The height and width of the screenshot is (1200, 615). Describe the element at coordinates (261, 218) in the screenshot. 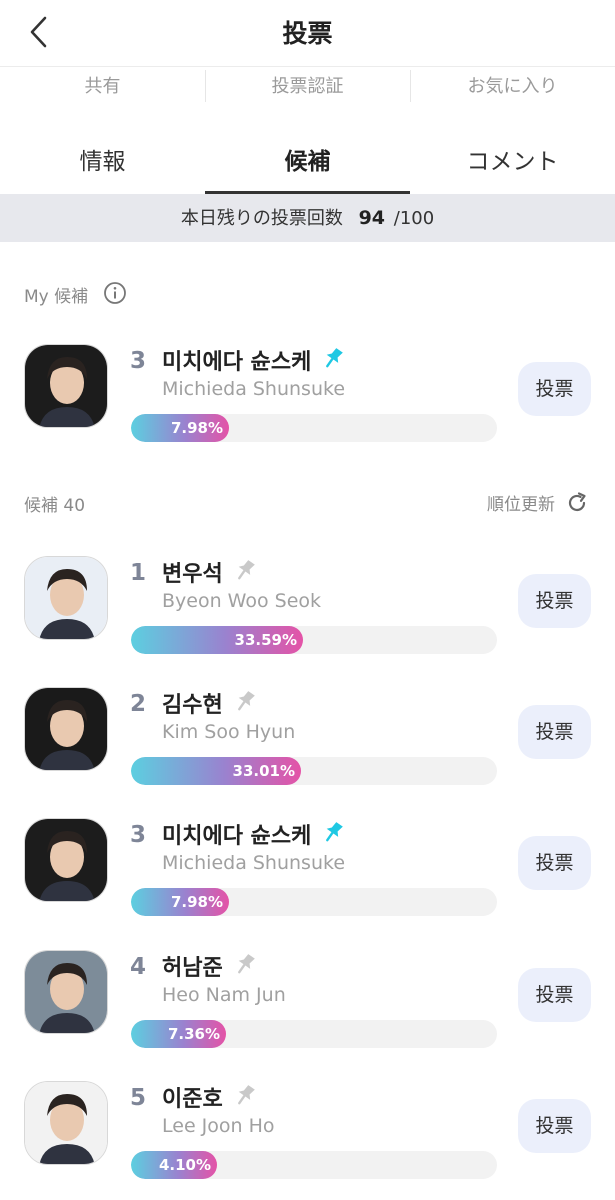

I see `remaining-votes-label: 本日残りの投票回数` at that location.